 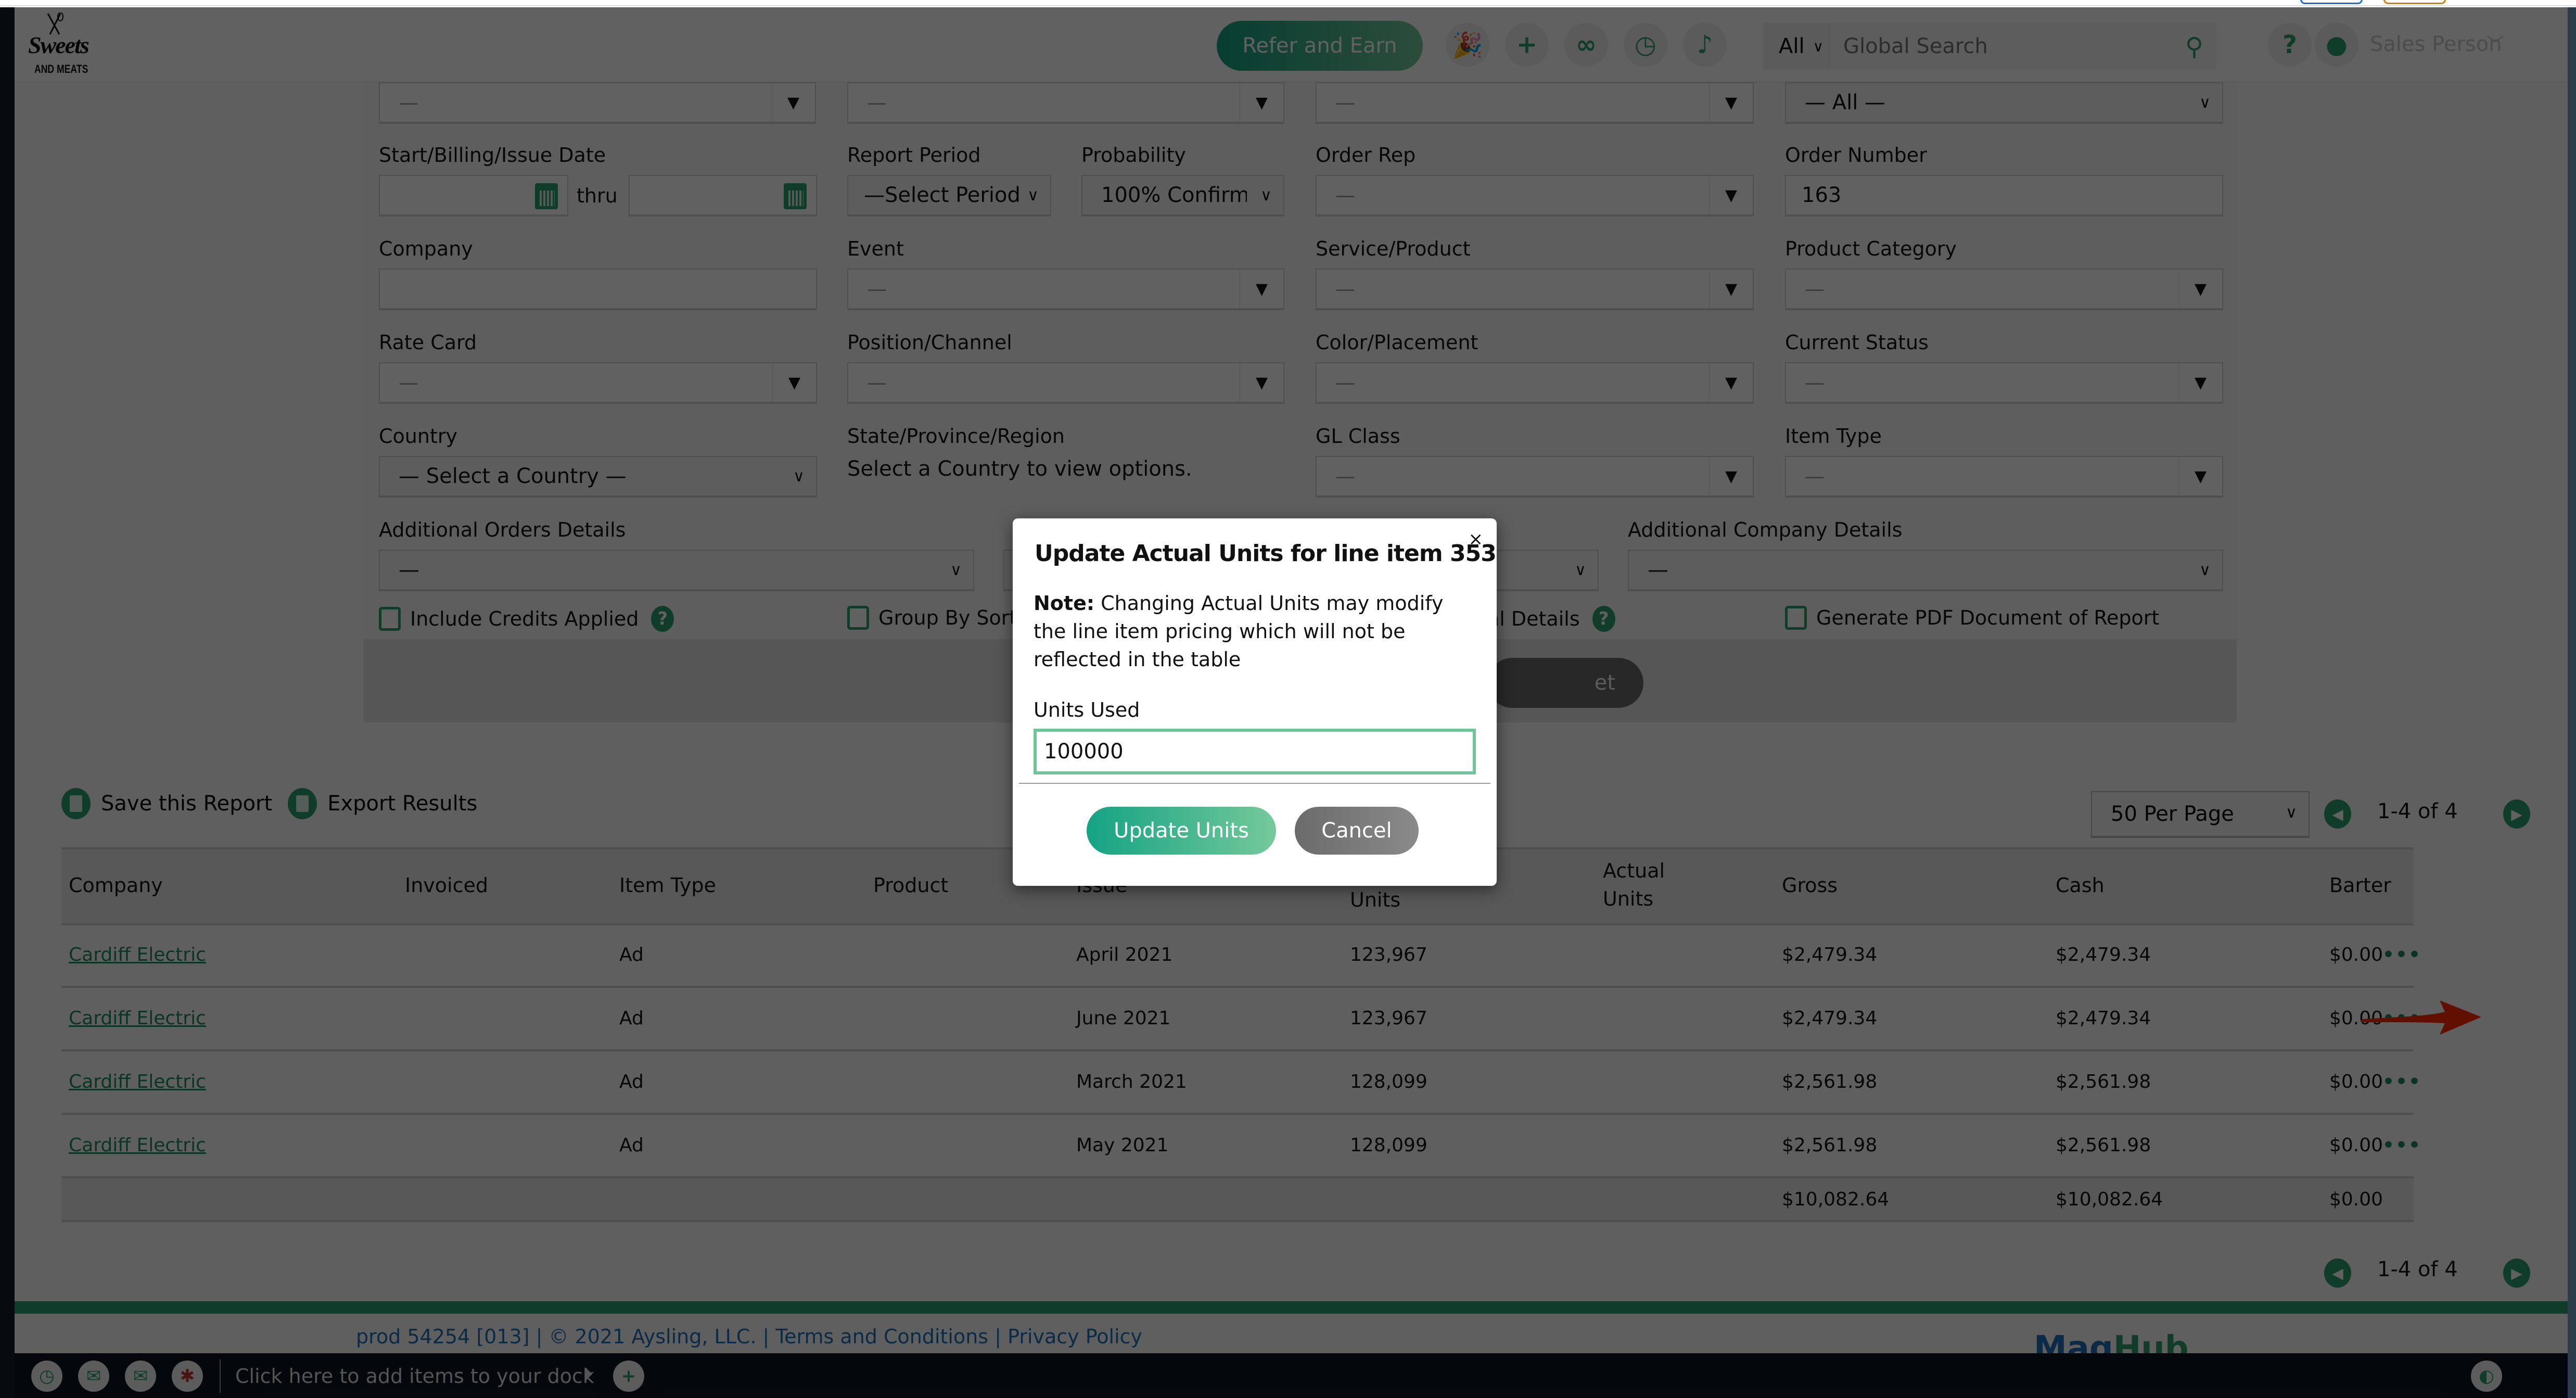 I want to click on modal-divider, so click(x=1254, y=784).